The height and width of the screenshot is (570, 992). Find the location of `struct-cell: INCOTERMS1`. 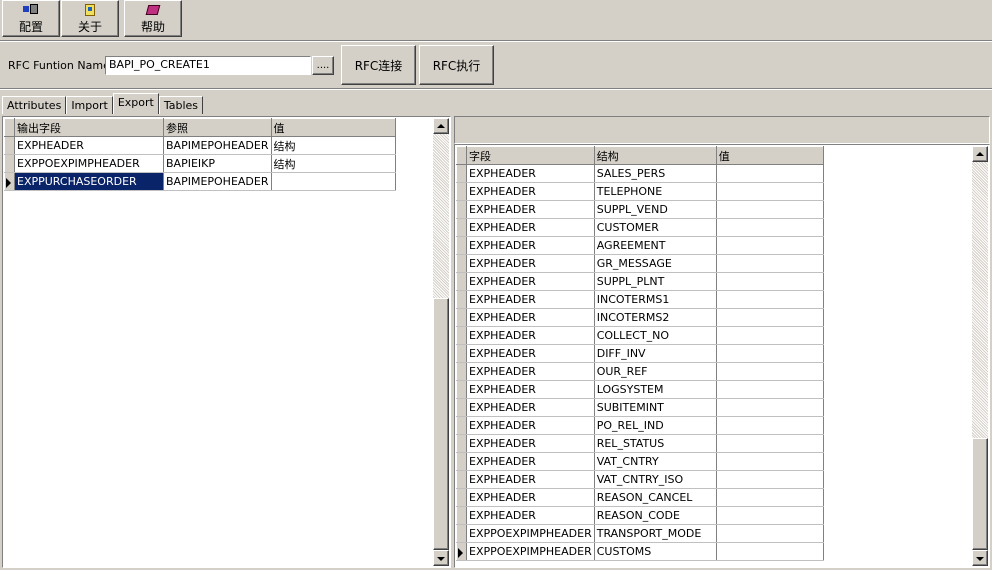

struct-cell: INCOTERMS1 is located at coordinates (655, 299).